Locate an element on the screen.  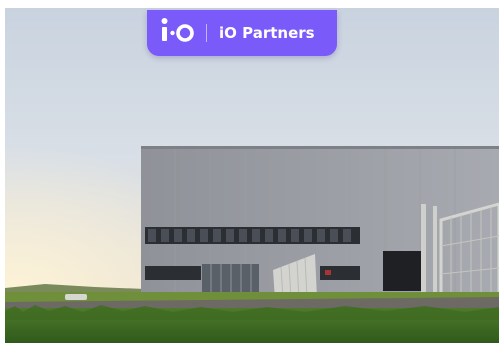
brand-divider is located at coordinates (206, 33).